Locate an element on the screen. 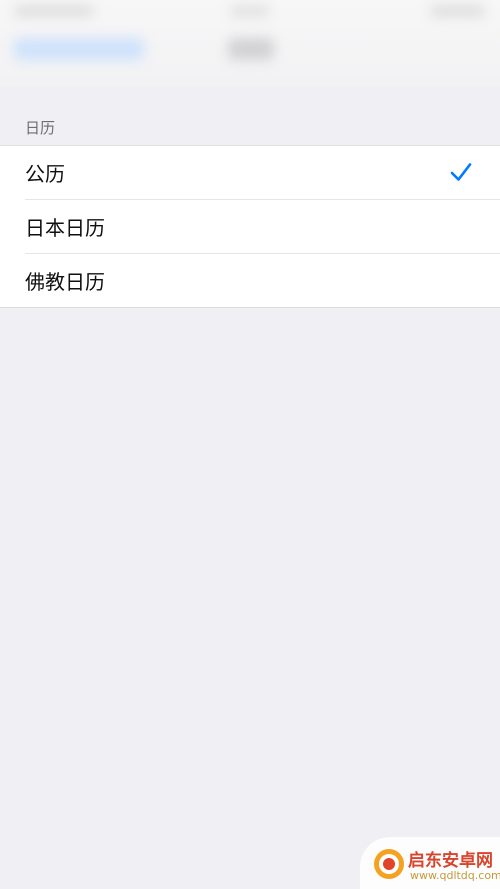  calendar-option-label: 佛教日历 is located at coordinates (65, 282).